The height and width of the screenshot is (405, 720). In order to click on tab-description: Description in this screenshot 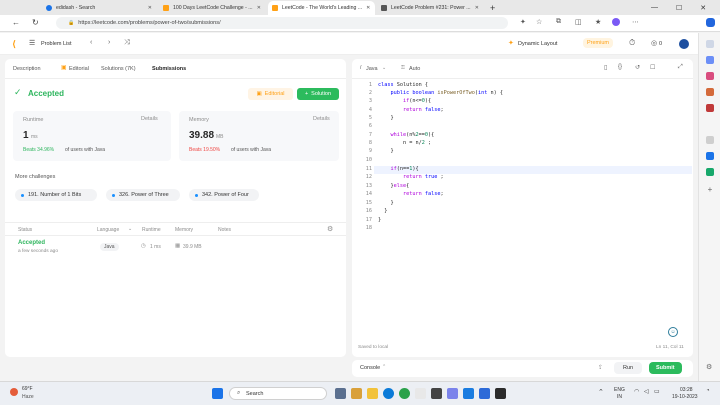, I will do `click(27, 69)`.